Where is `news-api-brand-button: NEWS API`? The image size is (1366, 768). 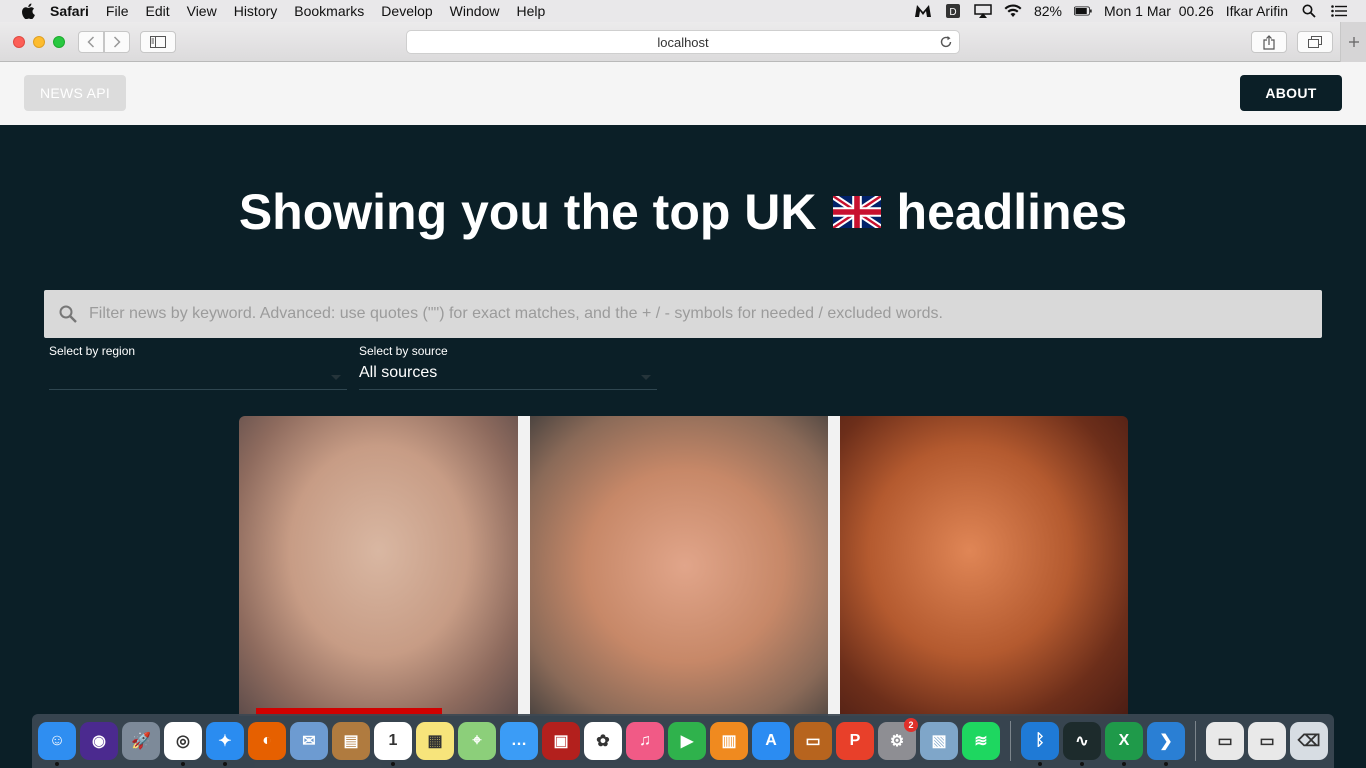
news-api-brand-button: NEWS API is located at coordinates (75, 93).